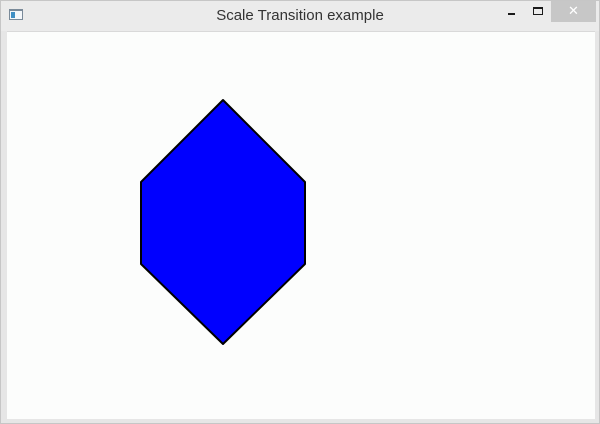  What do you see at coordinates (300, 16) in the screenshot?
I see `title-bar: Scale Transition example ✕` at bounding box center [300, 16].